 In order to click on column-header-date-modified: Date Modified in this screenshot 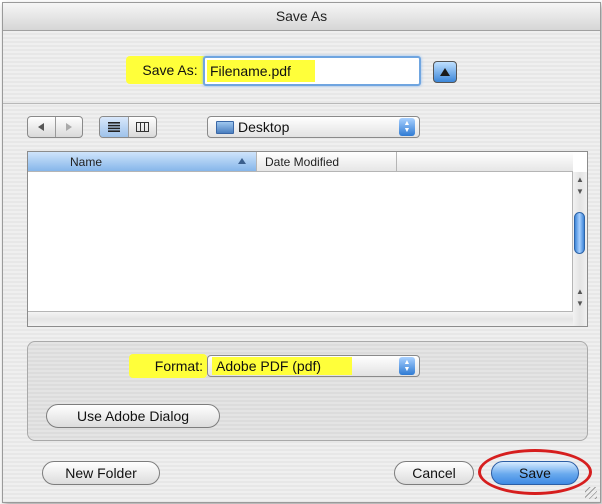, I will do `click(327, 162)`.